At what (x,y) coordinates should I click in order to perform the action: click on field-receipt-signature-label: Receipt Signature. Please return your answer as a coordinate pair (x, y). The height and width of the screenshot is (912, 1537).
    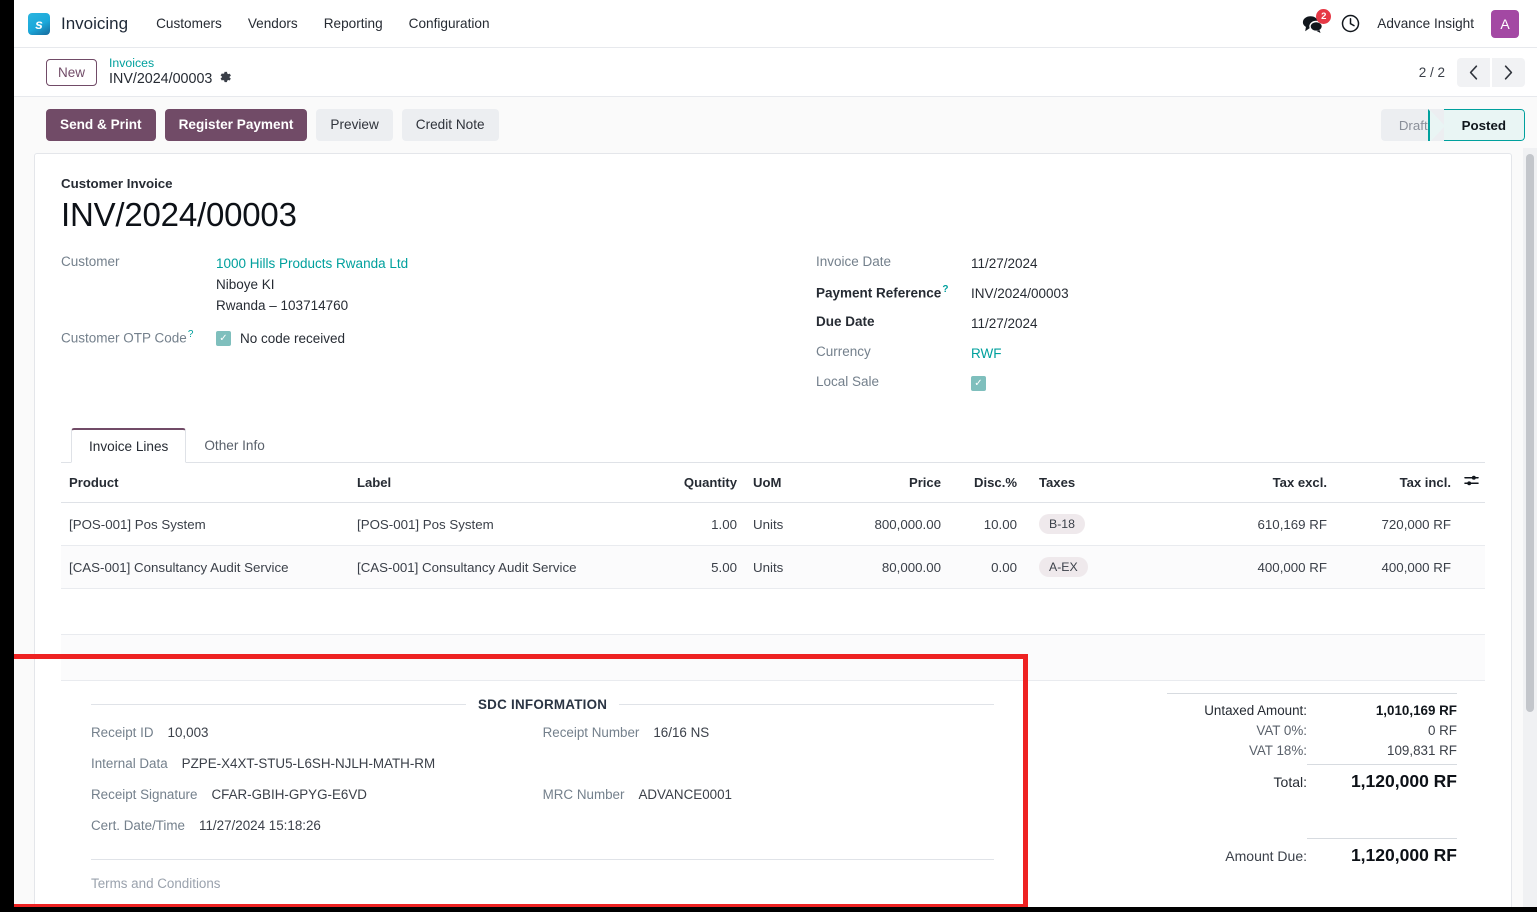
    Looking at the image, I should click on (144, 794).